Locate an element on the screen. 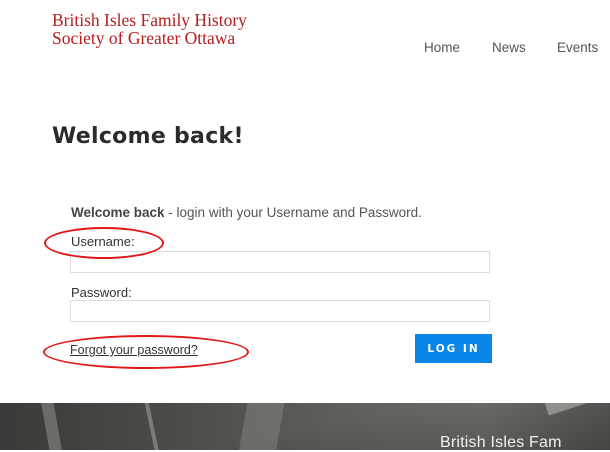  page-title: Welcome back! is located at coordinates (148, 136).